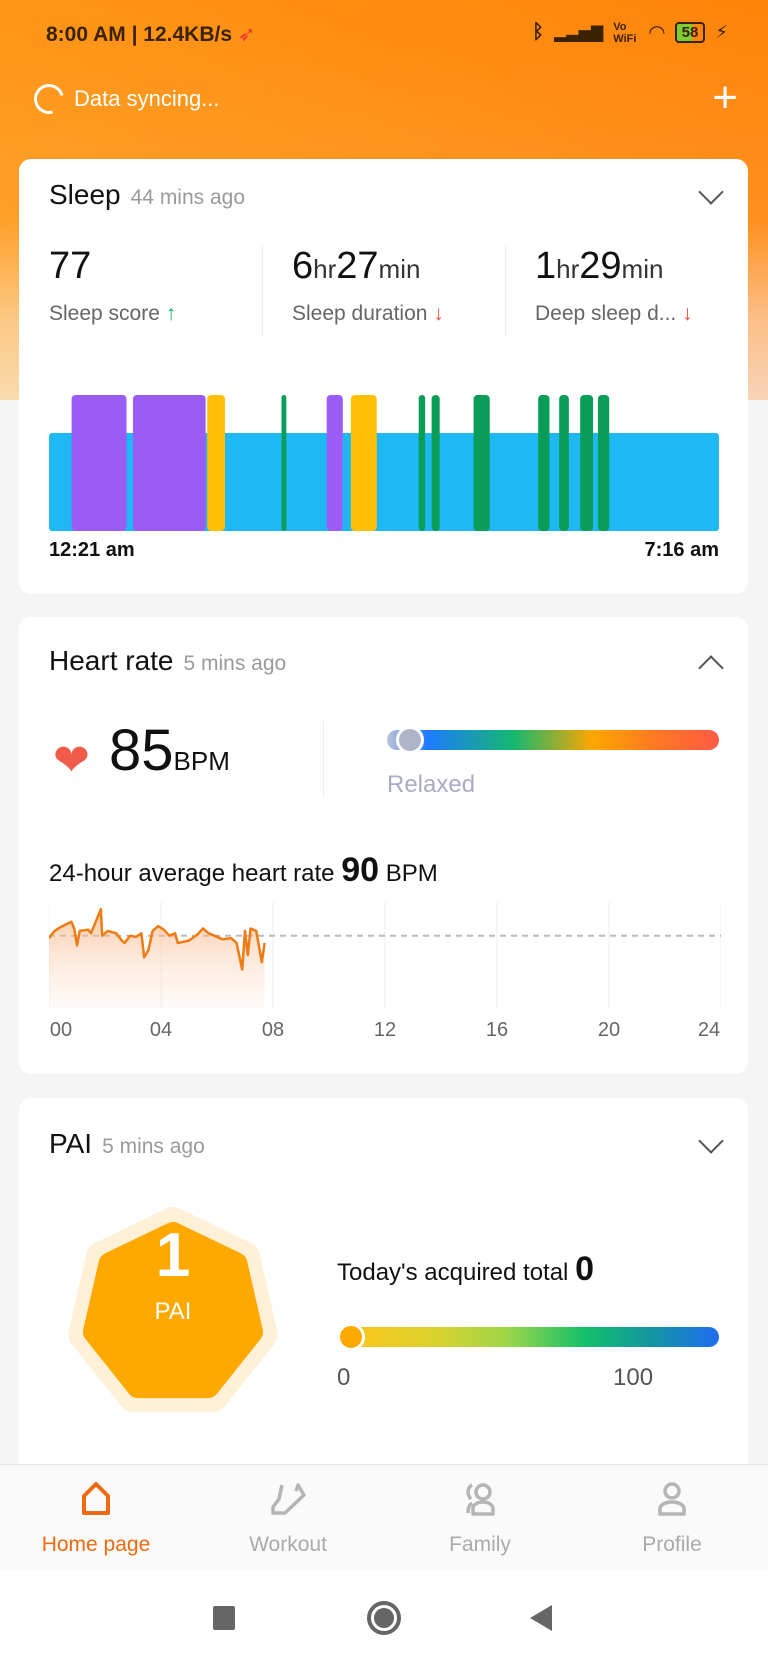 This screenshot has height=1664, width=768. What do you see at coordinates (351, 1337) in the screenshot?
I see `pai-marker` at bounding box center [351, 1337].